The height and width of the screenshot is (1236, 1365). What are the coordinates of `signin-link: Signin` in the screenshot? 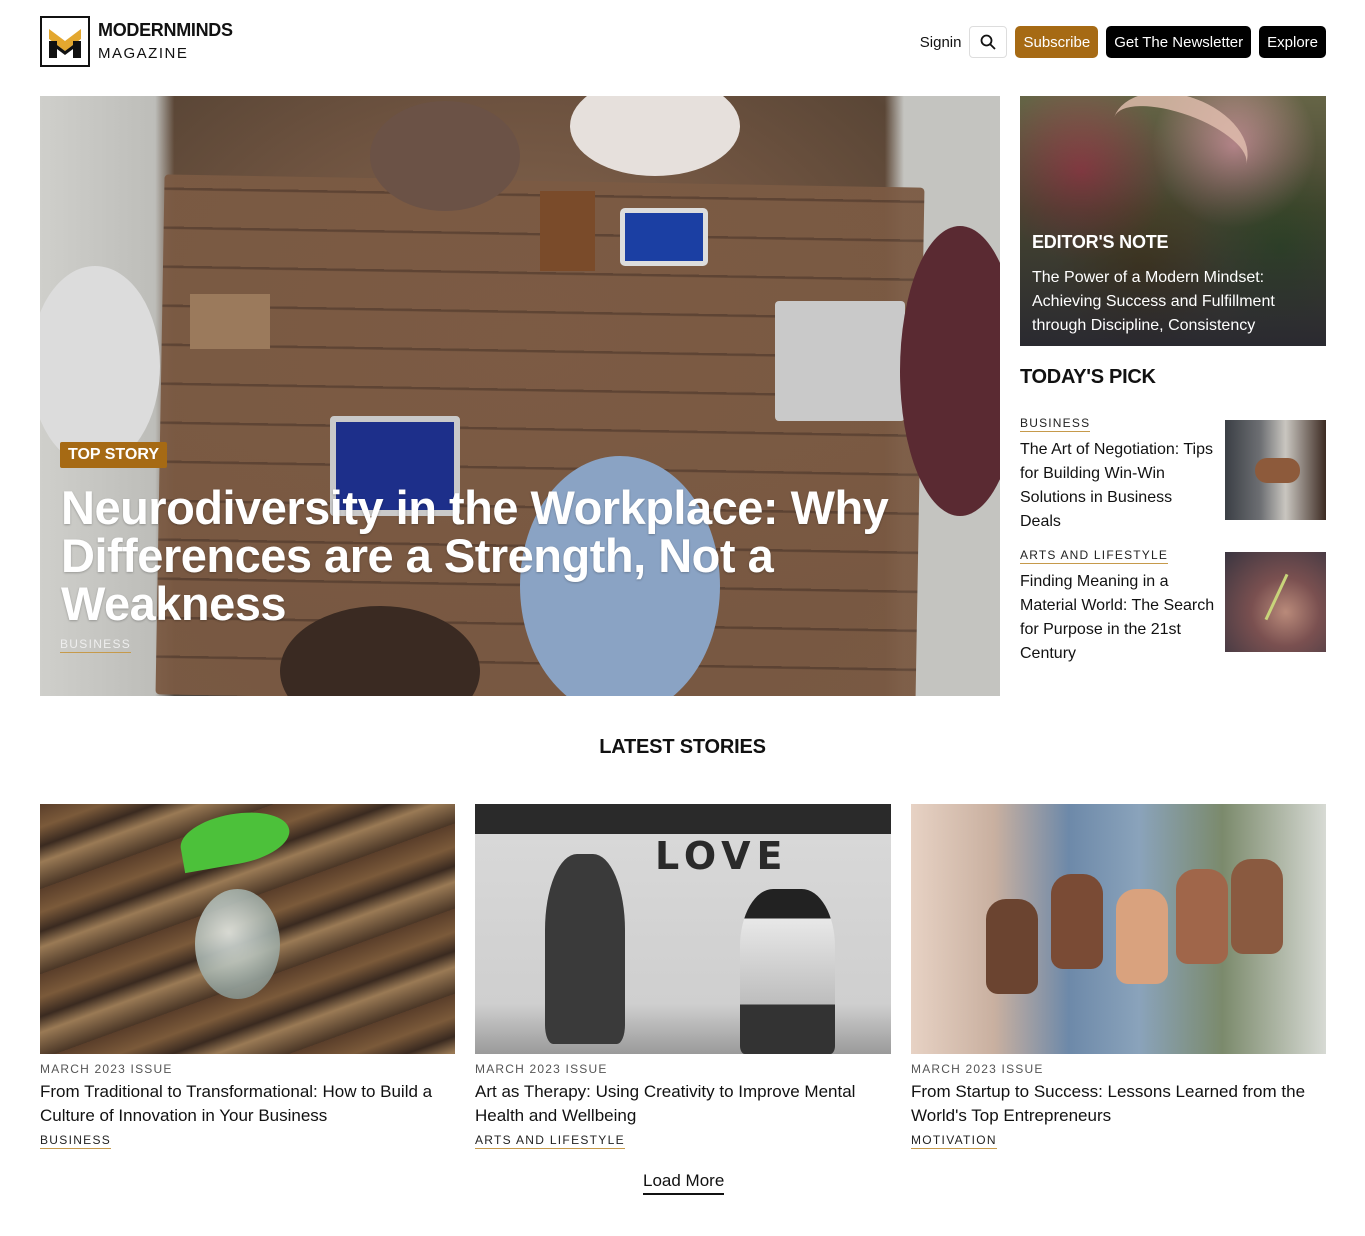 It's located at (941, 42).